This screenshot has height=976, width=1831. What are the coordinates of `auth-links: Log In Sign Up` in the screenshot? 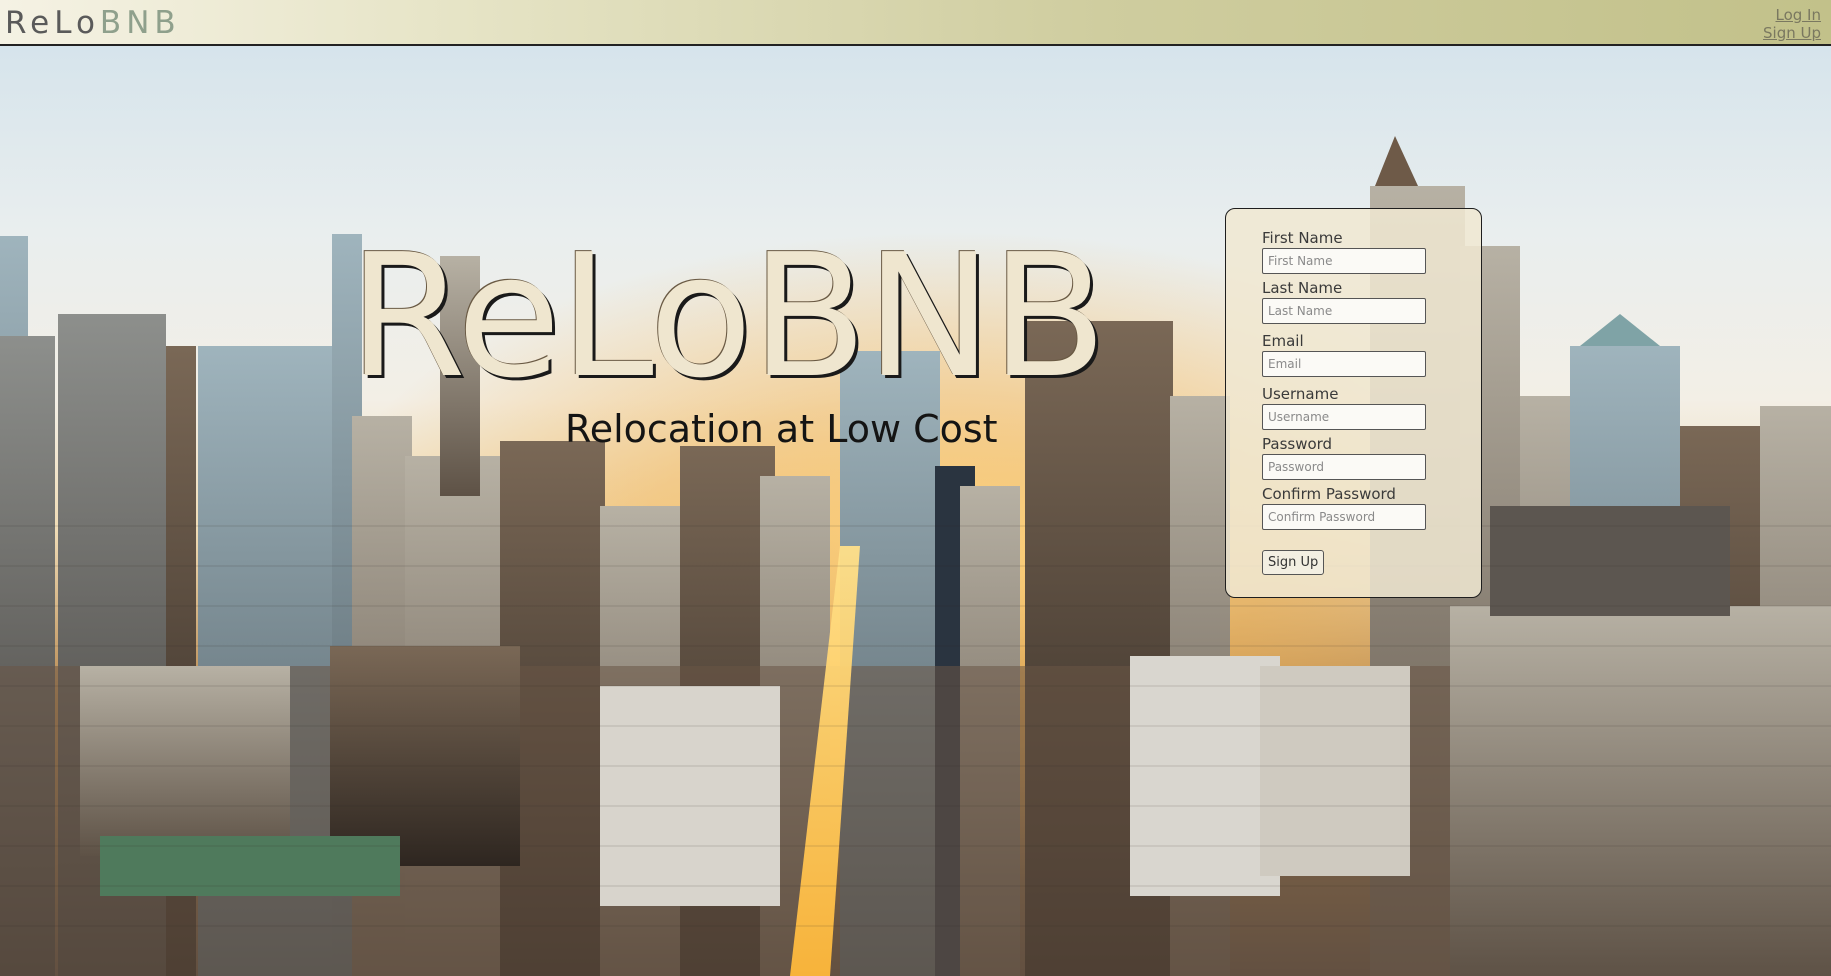 It's located at (1792, 24).